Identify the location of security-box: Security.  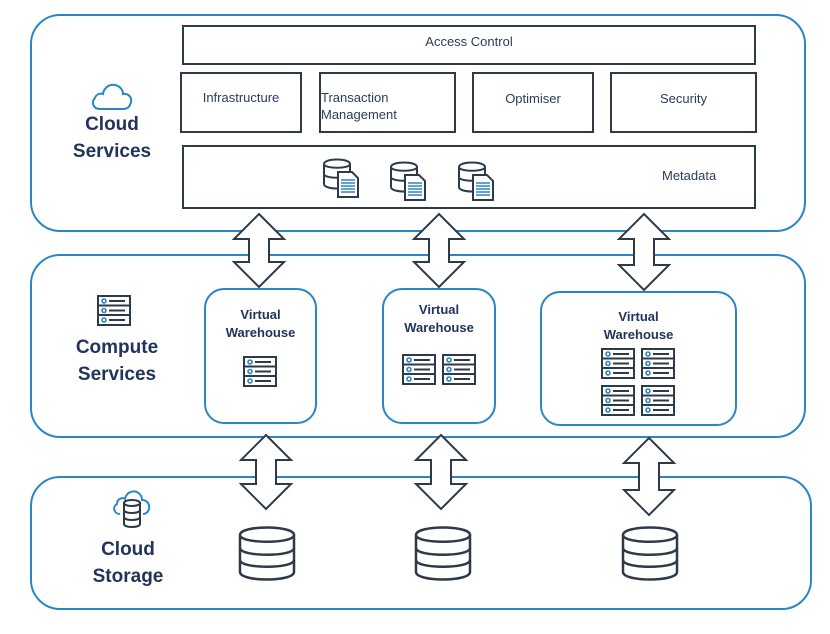
(683, 102).